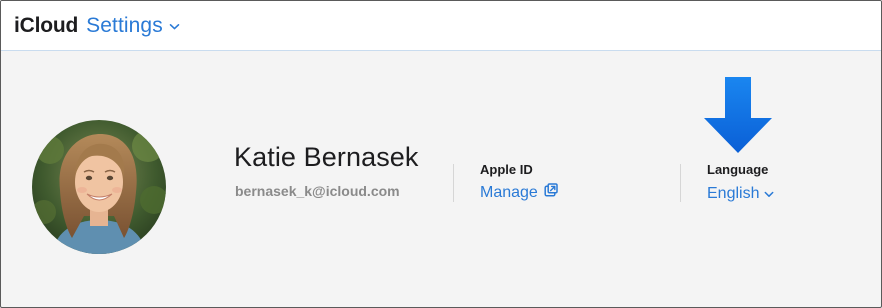 The height and width of the screenshot is (308, 882). I want to click on arrow-down-icon, so click(738, 117).